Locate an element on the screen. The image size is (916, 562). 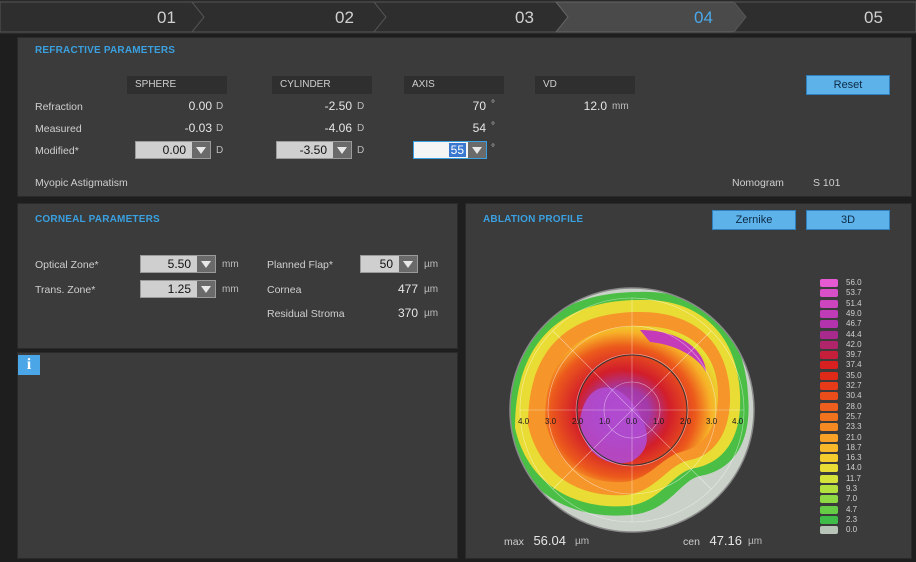
cornea-unit: µm is located at coordinates (431, 289).